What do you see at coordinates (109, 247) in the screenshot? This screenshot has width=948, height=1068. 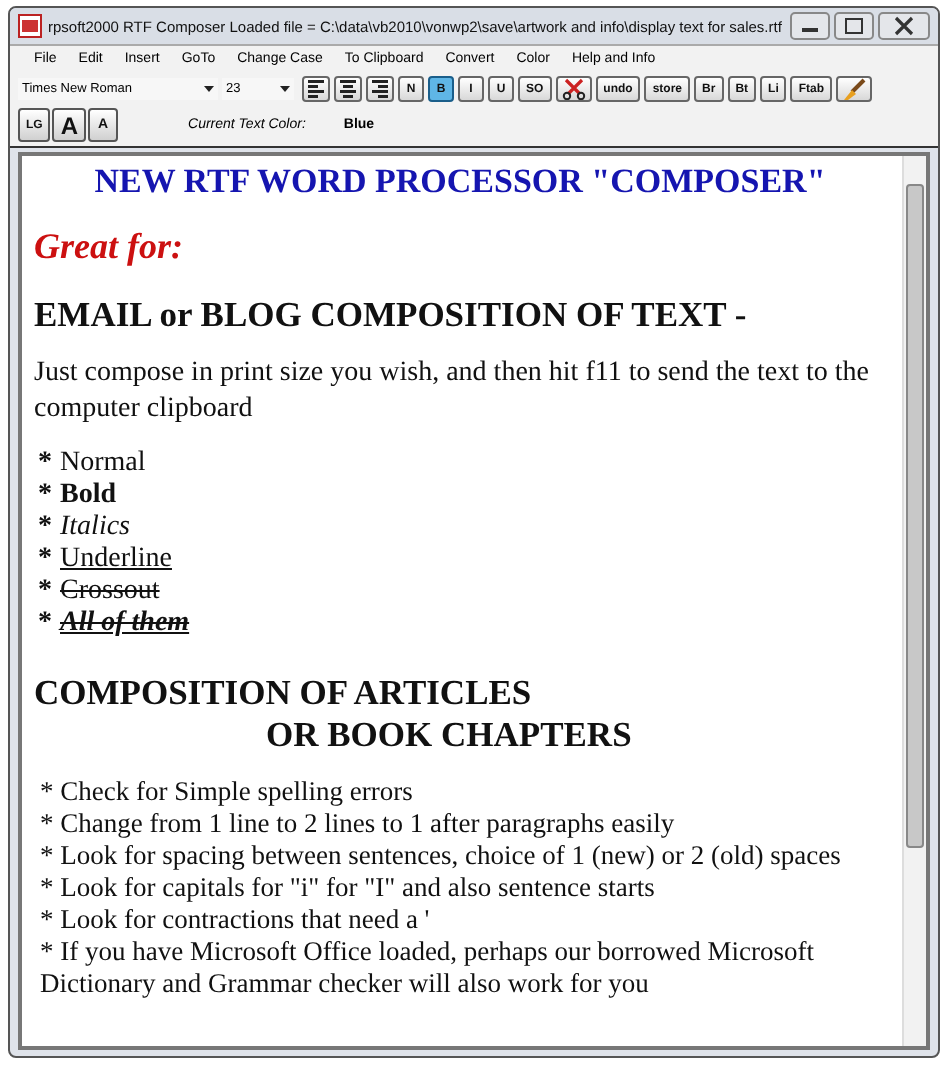 I see `subtitle-text: Great for:` at bounding box center [109, 247].